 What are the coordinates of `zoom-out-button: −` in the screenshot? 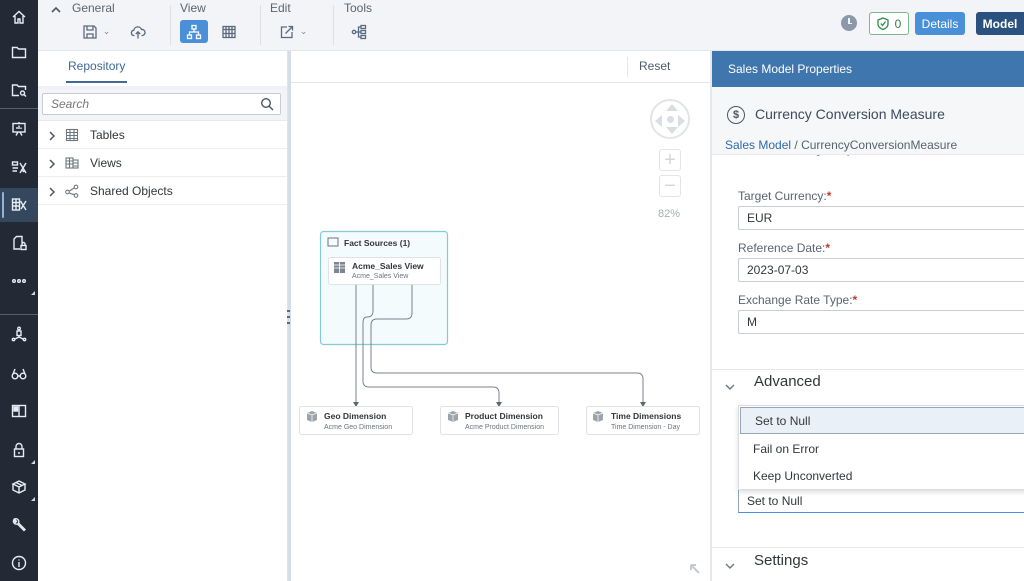 It's located at (670, 186).